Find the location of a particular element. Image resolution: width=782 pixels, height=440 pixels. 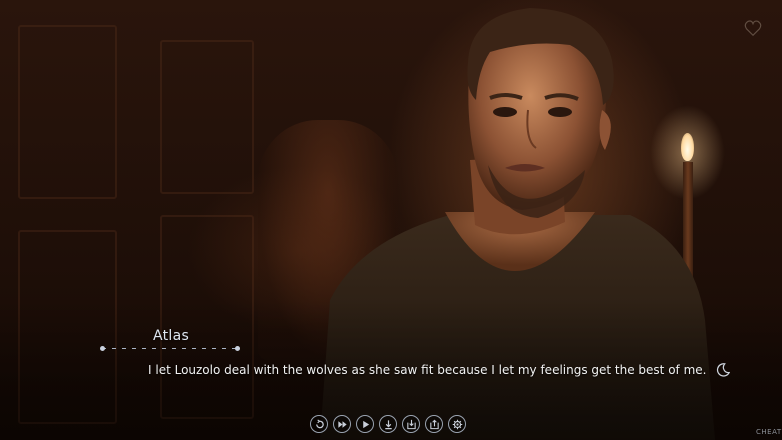

load-button is located at coordinates (434, 424).